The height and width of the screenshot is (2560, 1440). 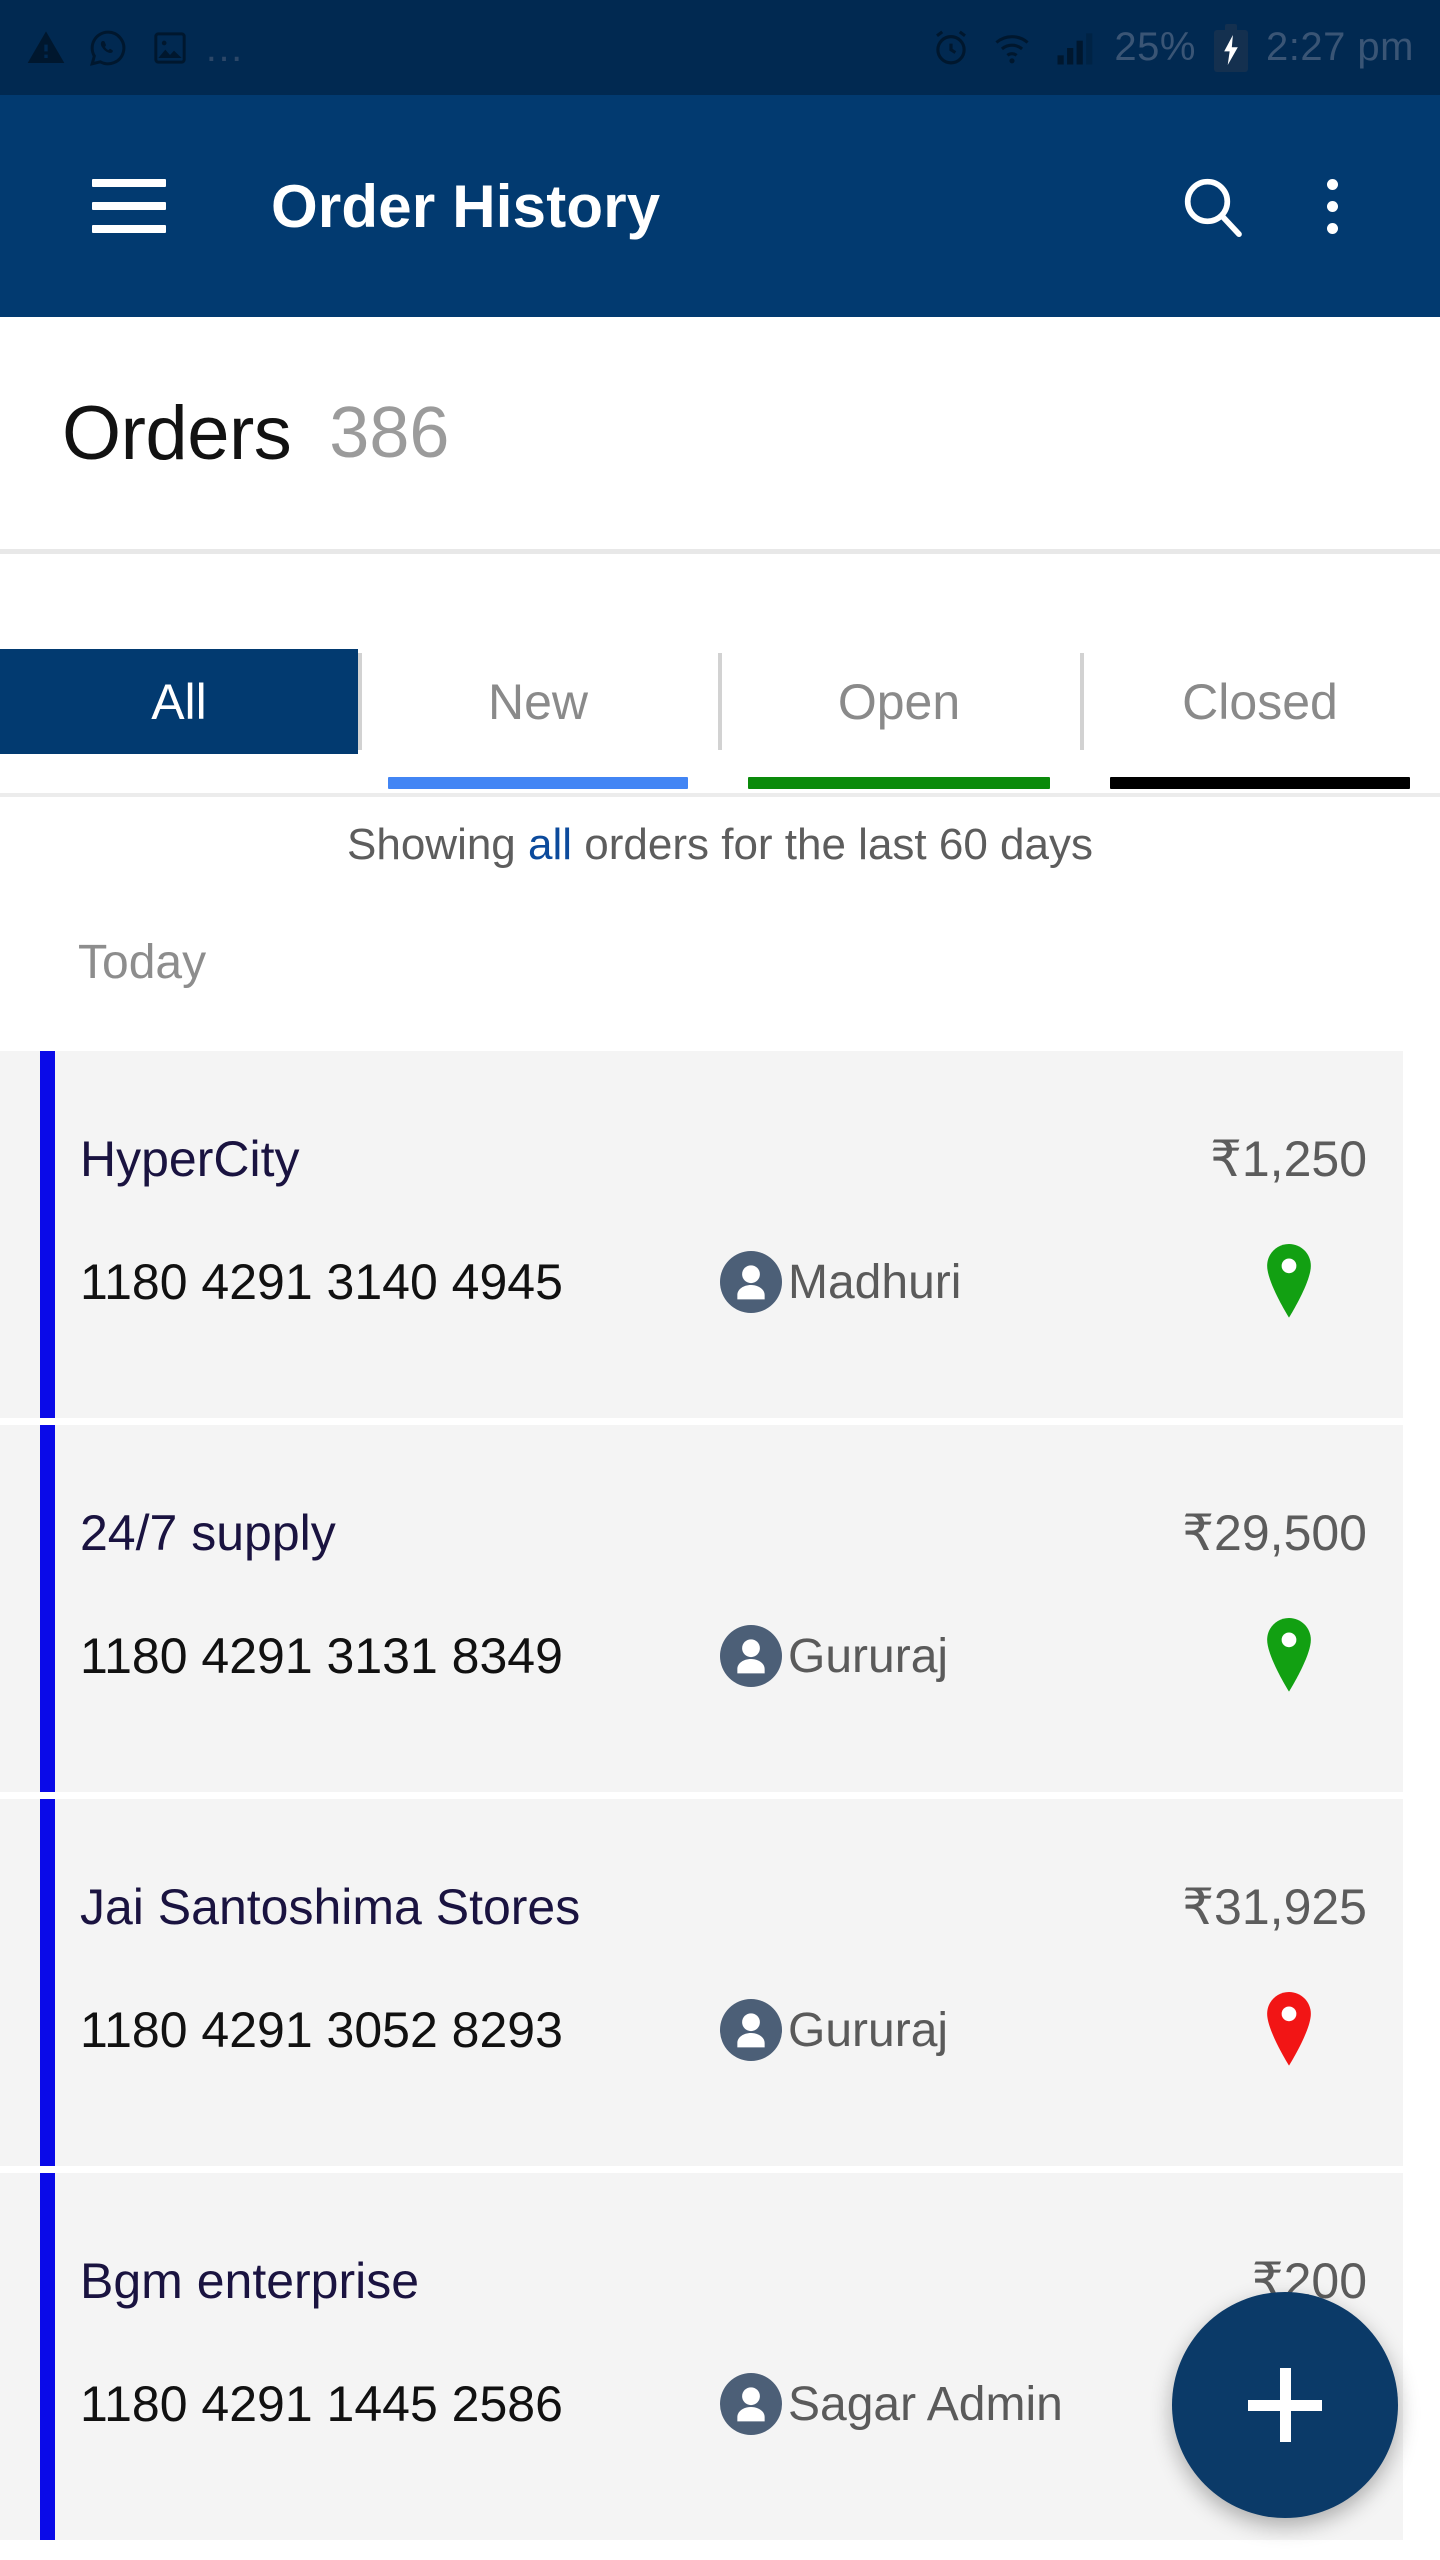 What do you see at coordinates (875, 1282) in the screenshot?
I see `order-person-name: Madhuri` at bounding box center [875, 1282].